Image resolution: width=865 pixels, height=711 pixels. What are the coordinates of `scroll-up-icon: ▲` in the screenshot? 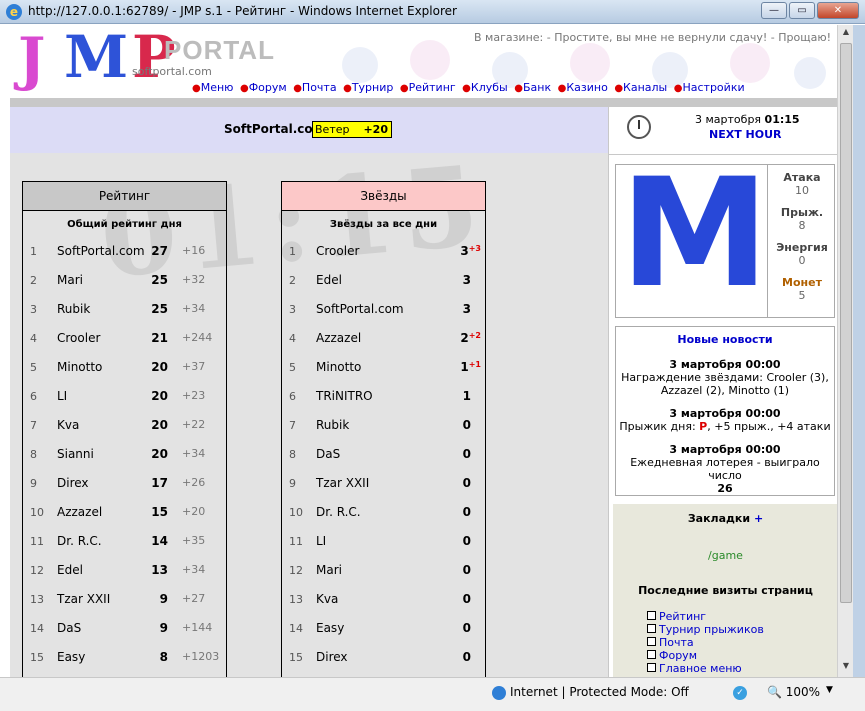 It's located at (846, 34).